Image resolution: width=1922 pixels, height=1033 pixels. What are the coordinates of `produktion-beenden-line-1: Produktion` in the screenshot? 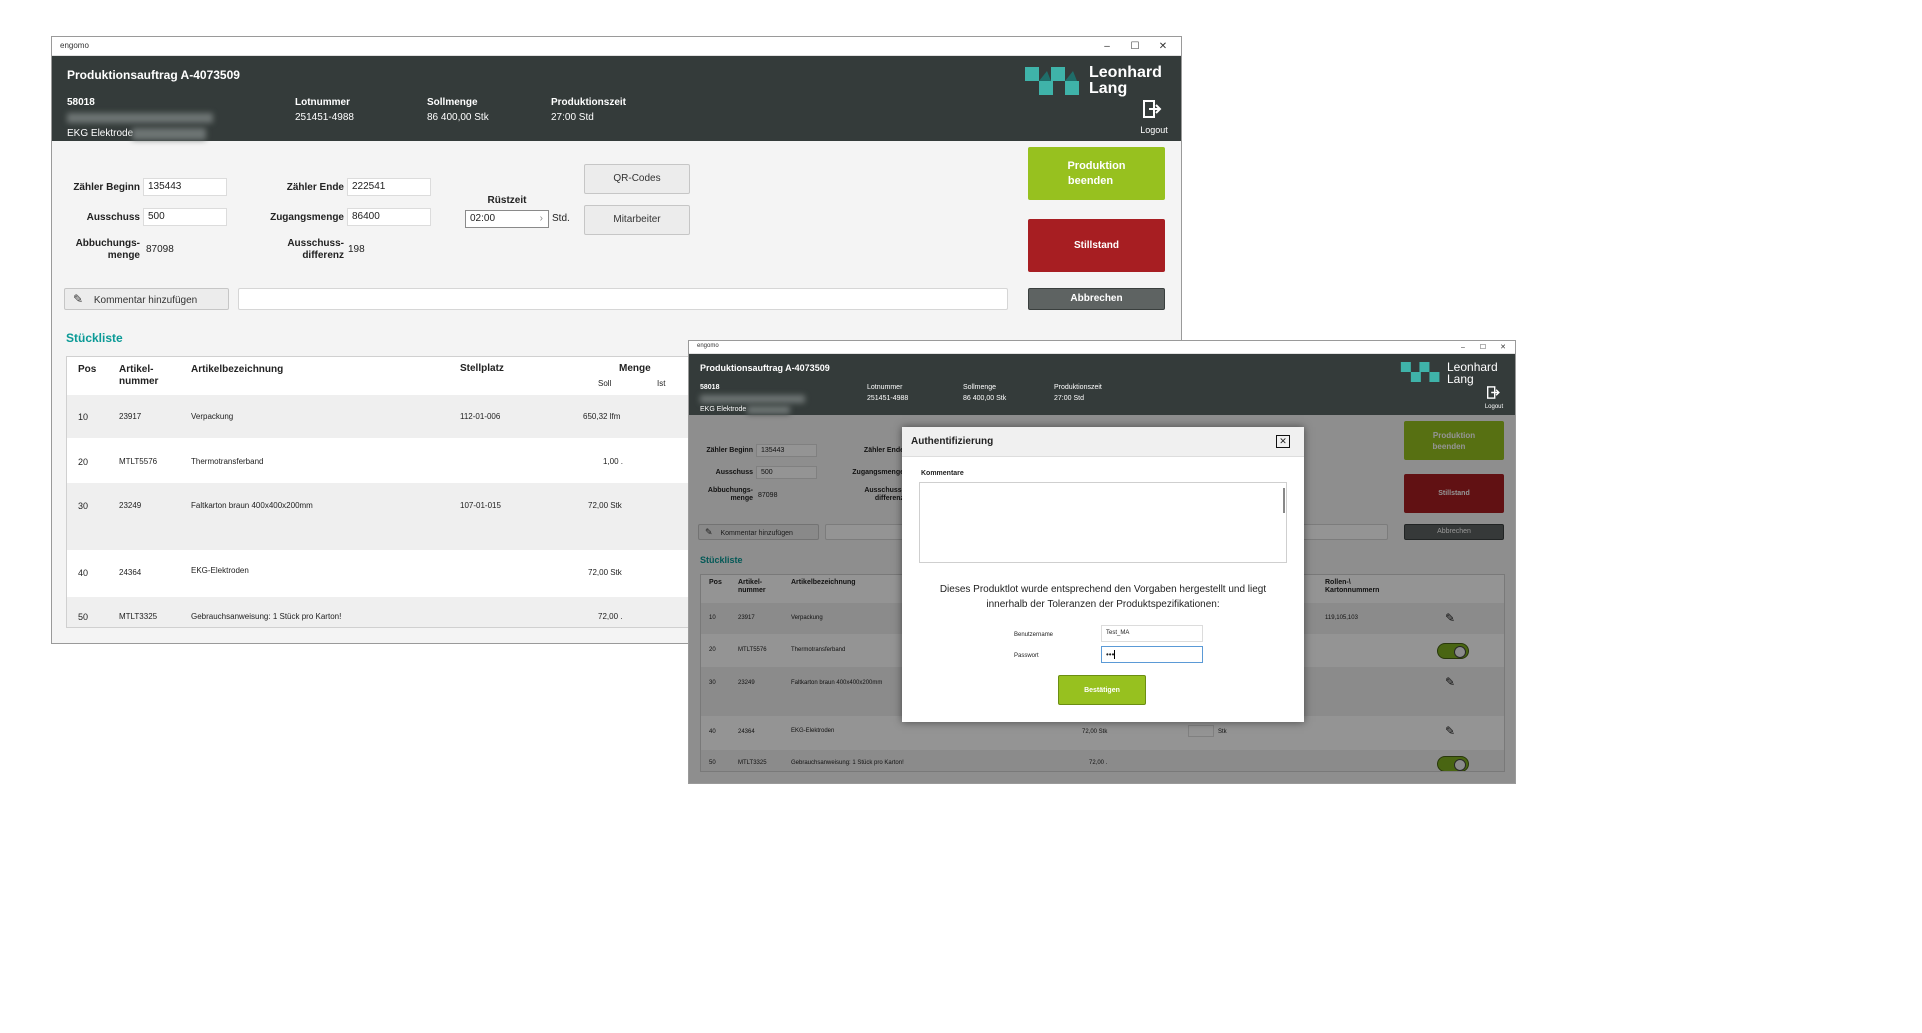 It's located at (1096, 166).